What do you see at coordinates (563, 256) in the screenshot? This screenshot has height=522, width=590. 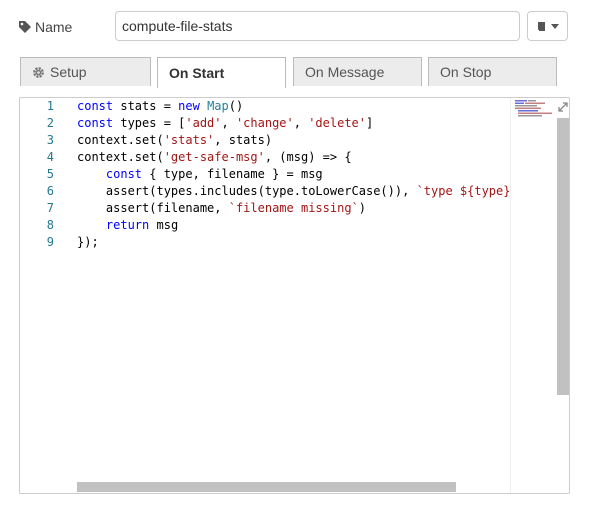 I see `vertical-scrollbar` at bounding box center [563, 256].